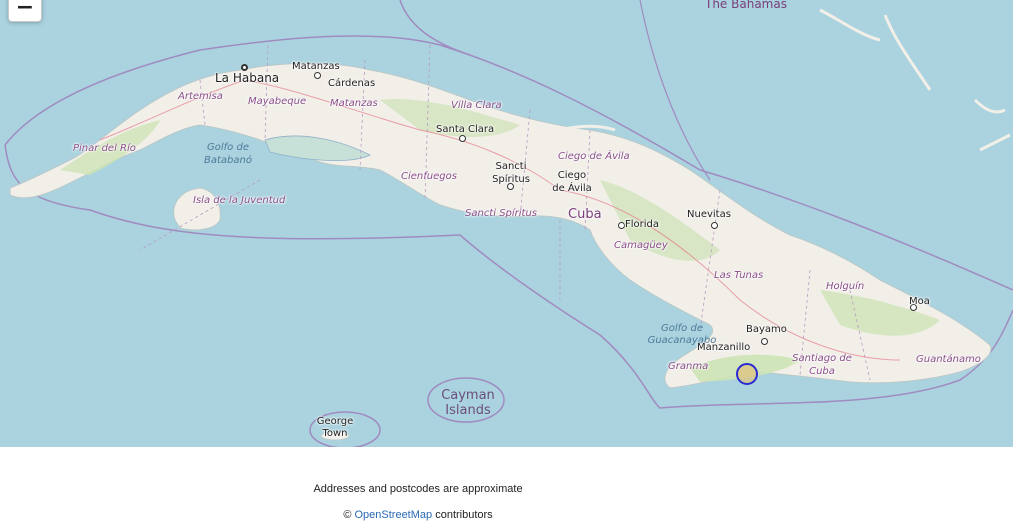 The image size is (1013, 524). Describe the element at coordinates (393, 515) in the screenshot. I see `openstreetmap-link: OpenStreetMap` at that location.